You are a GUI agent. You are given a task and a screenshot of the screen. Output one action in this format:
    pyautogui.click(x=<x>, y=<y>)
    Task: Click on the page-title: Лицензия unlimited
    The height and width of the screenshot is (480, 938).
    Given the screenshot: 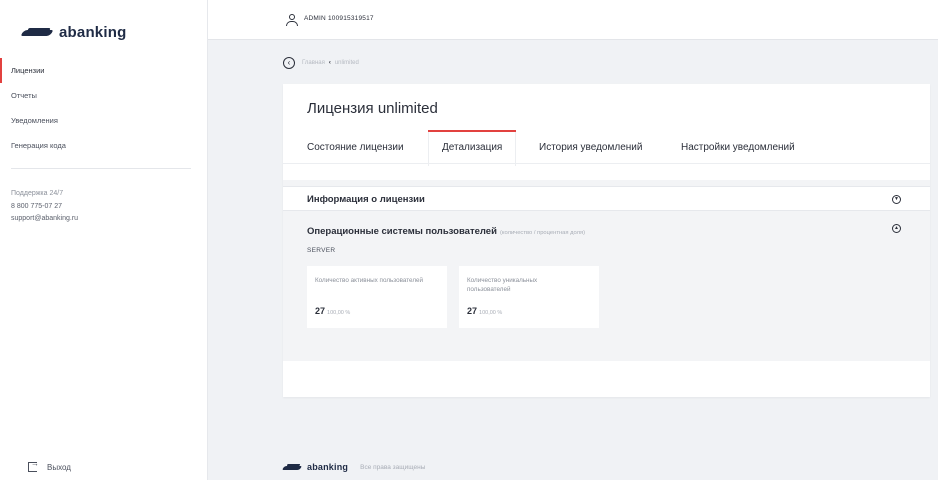 What is the action you would take?
    pyautogui.click(x=372, y=108)
    